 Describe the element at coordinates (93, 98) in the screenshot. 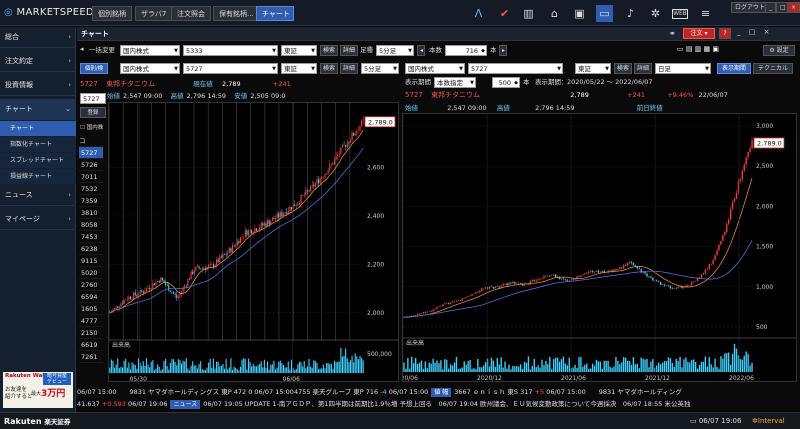

I see `code-input: 5727` at that location.